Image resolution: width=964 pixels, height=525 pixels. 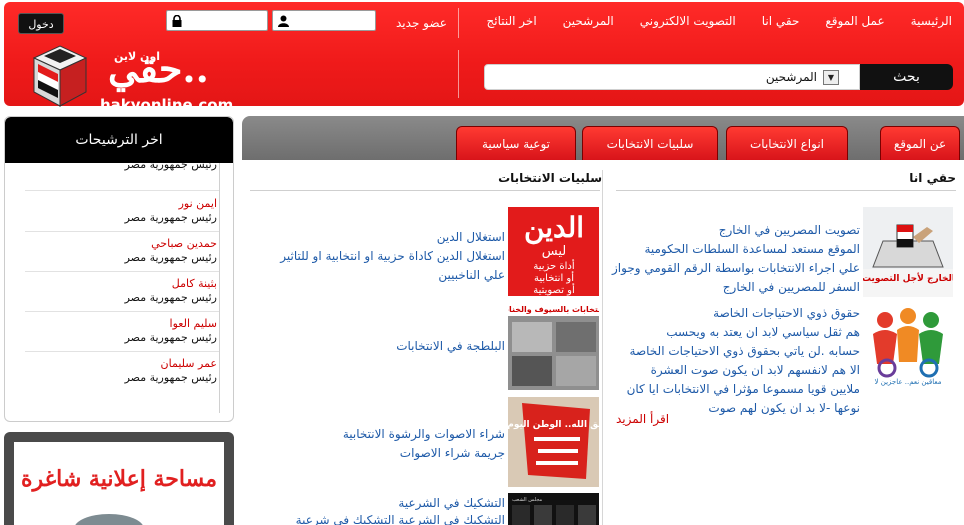 What do you see at coordinates (908, 382) in the screenshot?
I see `thumb-caption-text: معاقين نعم.. عاجزين لا` at bounding box center [908, 382].